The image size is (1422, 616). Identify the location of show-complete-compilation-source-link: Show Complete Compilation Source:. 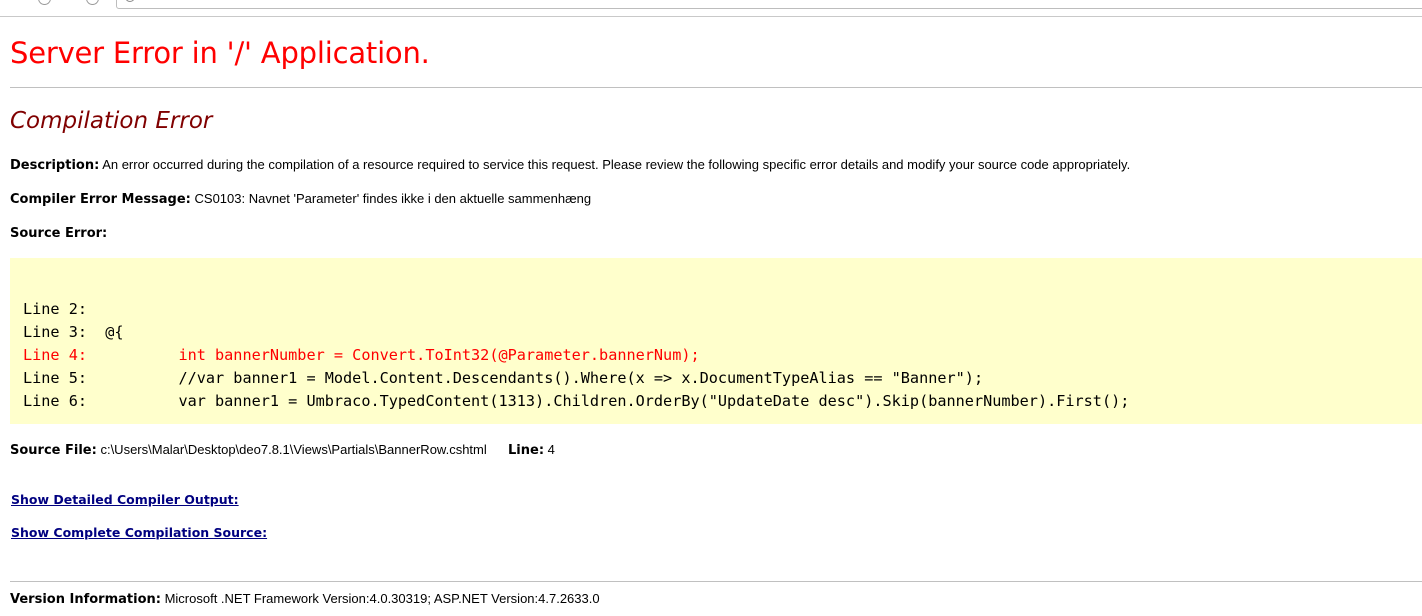
(139, 532).